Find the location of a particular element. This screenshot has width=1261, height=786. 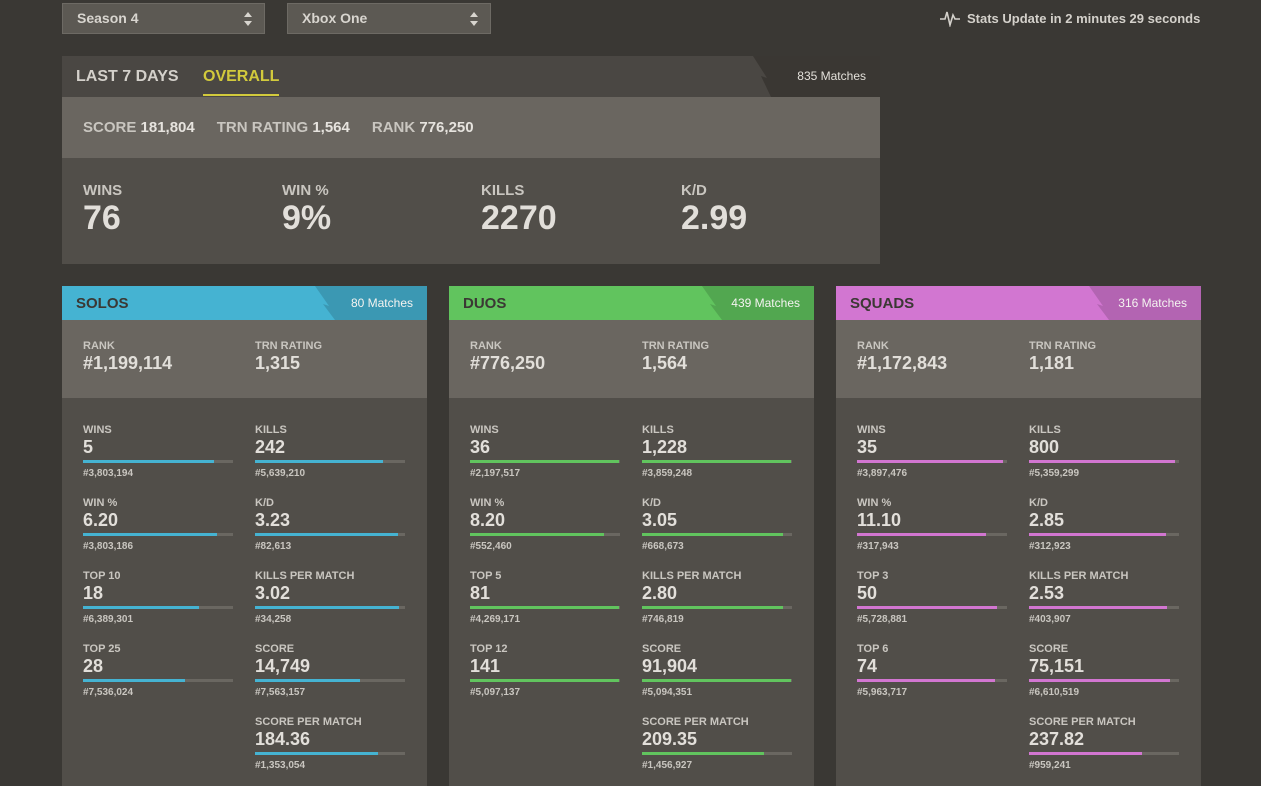

stat-rank: #4,269,171 is located at coordinates (495, 619).